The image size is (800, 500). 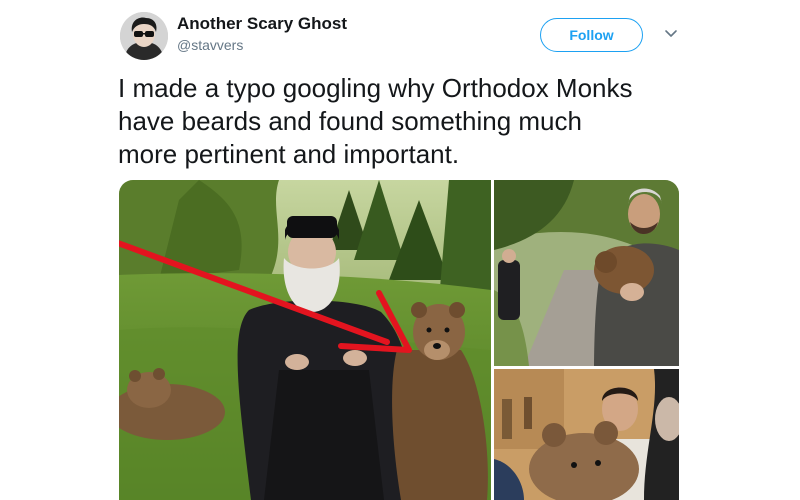 I want to click on chevron-down-icon, so click(x=671, y=34).